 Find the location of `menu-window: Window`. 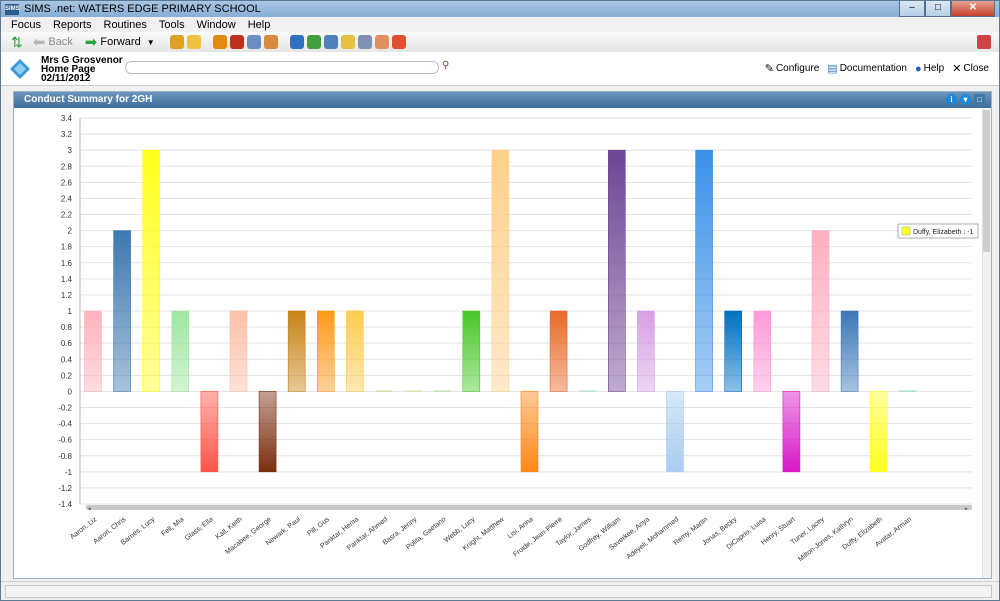

menu-window: Window is located at coordinates (216, 25).